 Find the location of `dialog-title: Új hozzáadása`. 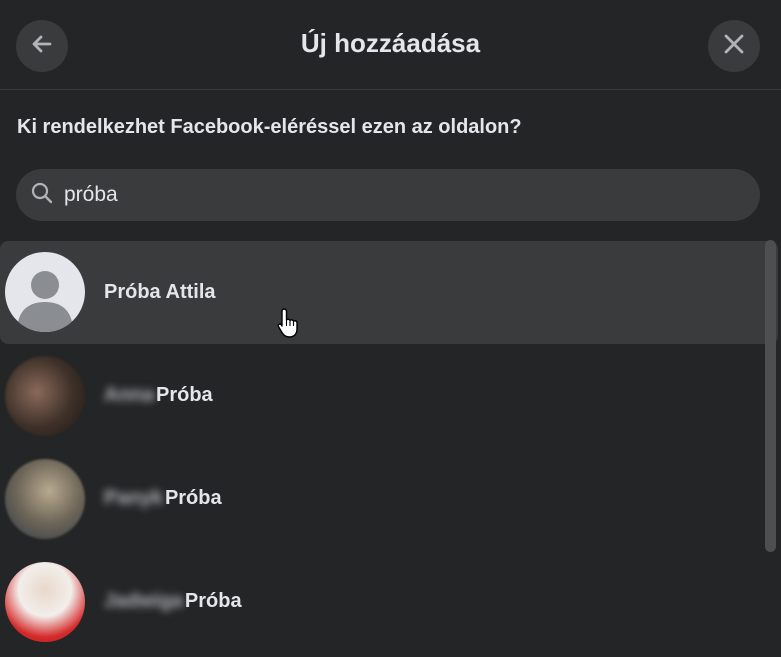

dialog-title: Új hozzáadása is located at coordinates (390, 43).